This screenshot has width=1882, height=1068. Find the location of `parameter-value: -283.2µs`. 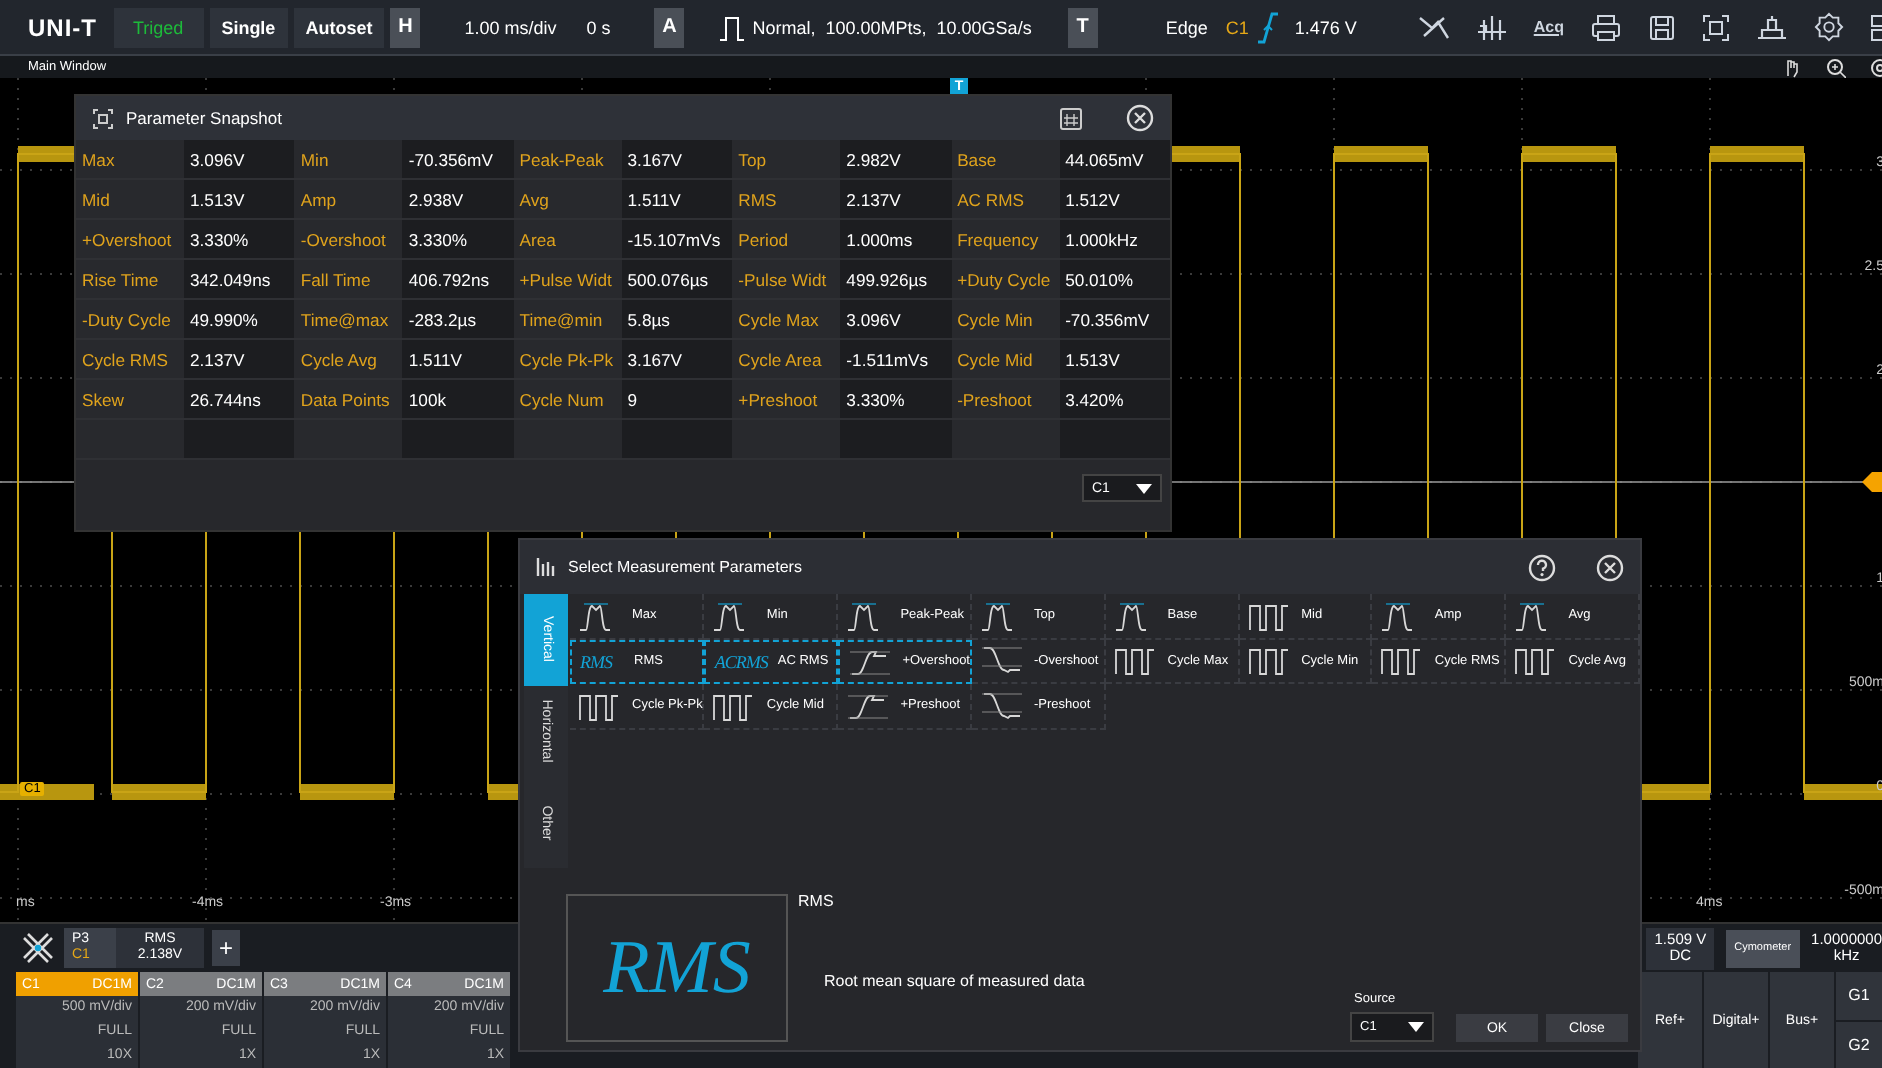

parameter-value: -283.2µs is located at coordinates (458, 320).